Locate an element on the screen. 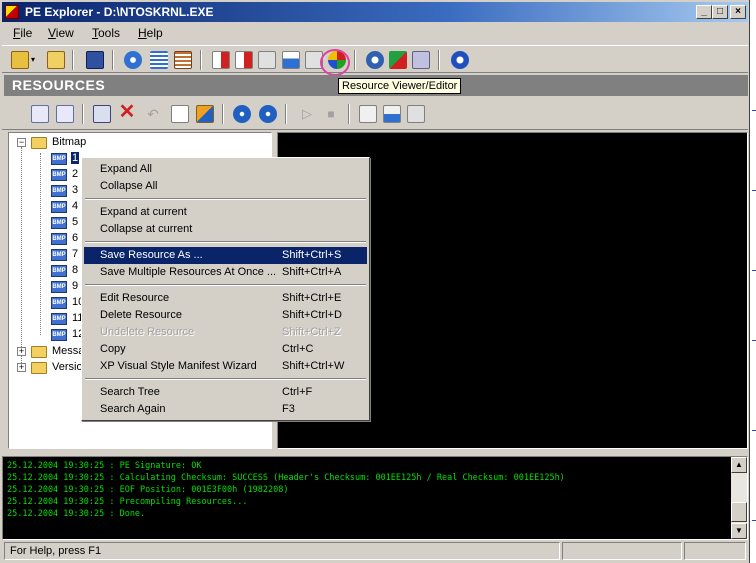 This screenshot has height=563, width=756. tree-item-bitmap-2: 2 is located at coordinates (75, 174).